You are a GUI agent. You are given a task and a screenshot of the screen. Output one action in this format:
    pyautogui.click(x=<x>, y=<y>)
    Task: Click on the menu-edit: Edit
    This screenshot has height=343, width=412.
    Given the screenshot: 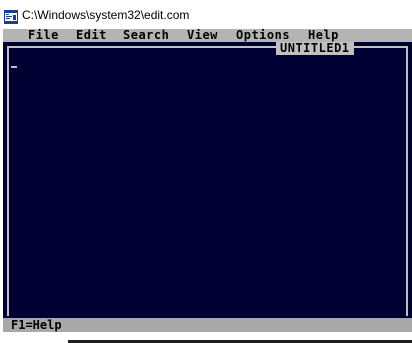 What is the action you would take?
    pyautogui.click(x=91, y=35)
    